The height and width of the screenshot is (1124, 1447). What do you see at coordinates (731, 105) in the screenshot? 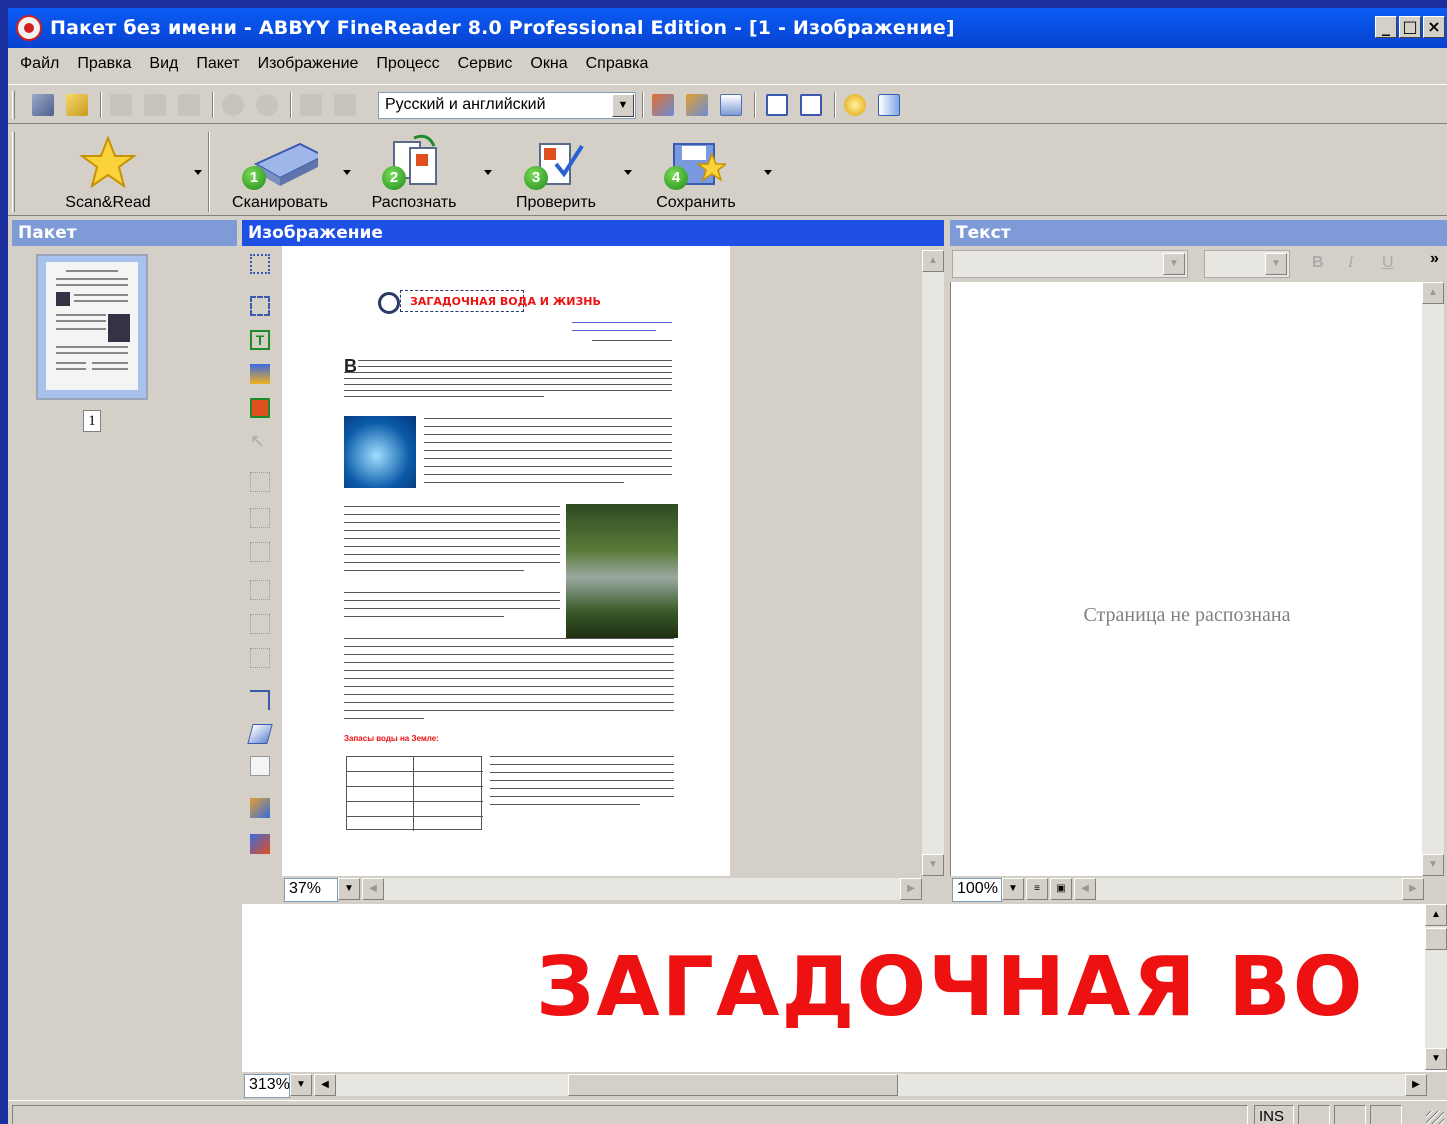
I see `text-window-icon` at bounding box center [731, 105].